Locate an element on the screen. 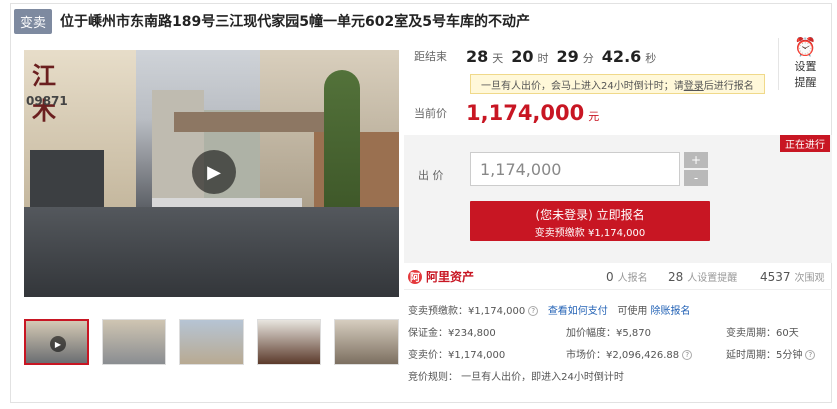 The height and width of the screenshot is (409, 837). current-price-row: 当前价 1,174,000 元 is located at coordinates (501, 113).